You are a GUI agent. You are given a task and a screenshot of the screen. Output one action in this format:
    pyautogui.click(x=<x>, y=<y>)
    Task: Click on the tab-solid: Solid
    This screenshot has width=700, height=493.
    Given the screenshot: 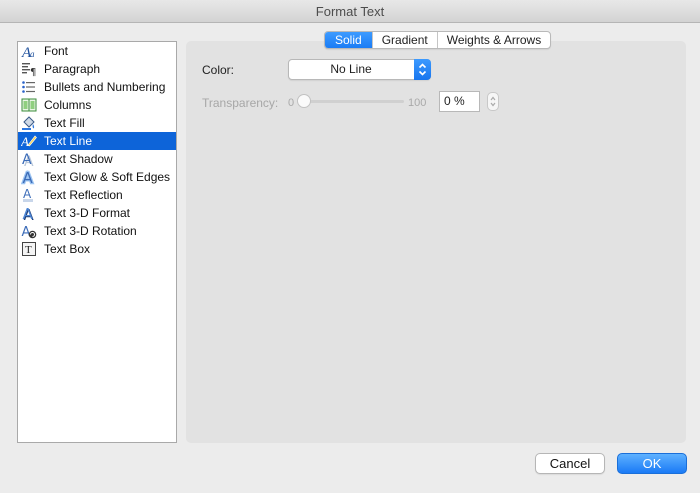 What is the action you would take?
    pyautogui.click(x=348, y=40)
    